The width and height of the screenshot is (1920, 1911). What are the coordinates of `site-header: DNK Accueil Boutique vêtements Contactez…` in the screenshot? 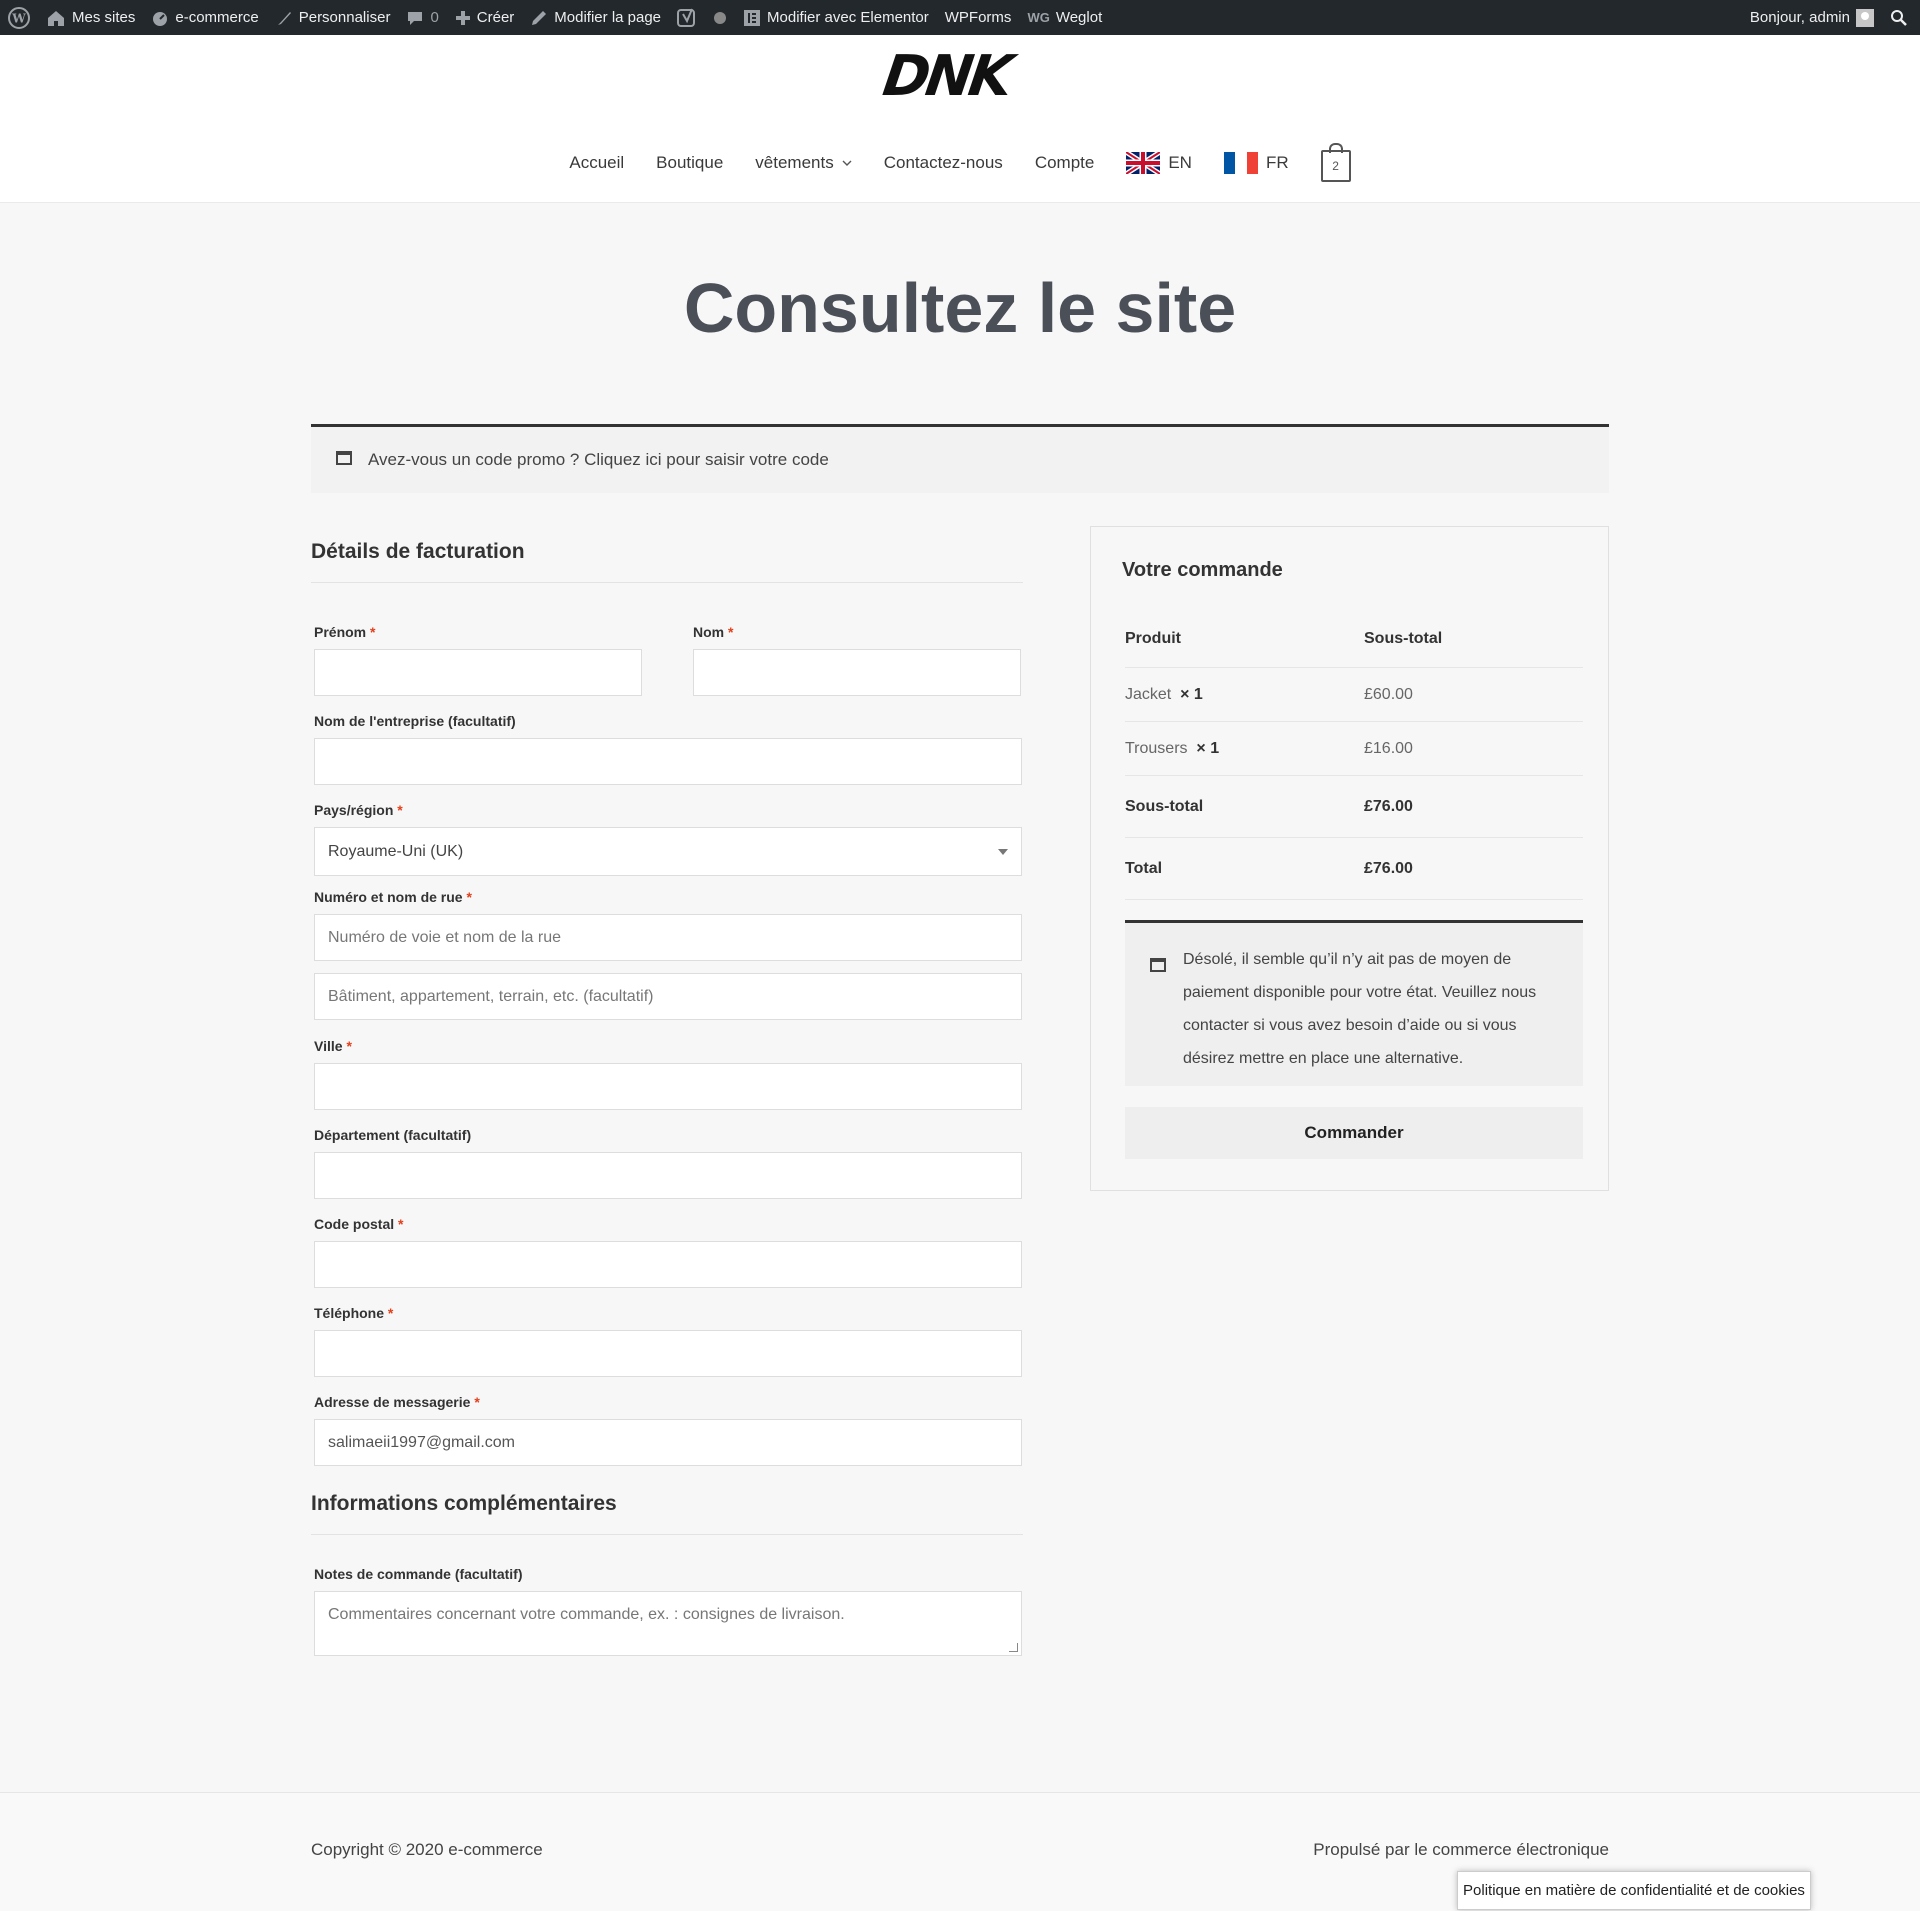 It's located at (960, 119).